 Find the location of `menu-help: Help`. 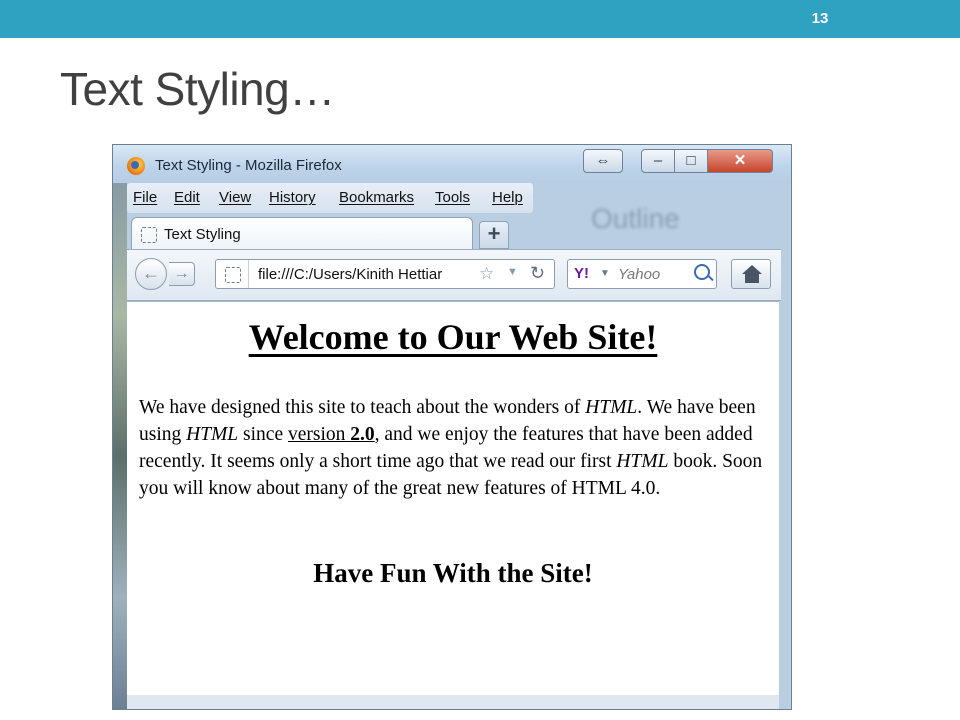

menu-help: Help is located at coordinates (507, 197).